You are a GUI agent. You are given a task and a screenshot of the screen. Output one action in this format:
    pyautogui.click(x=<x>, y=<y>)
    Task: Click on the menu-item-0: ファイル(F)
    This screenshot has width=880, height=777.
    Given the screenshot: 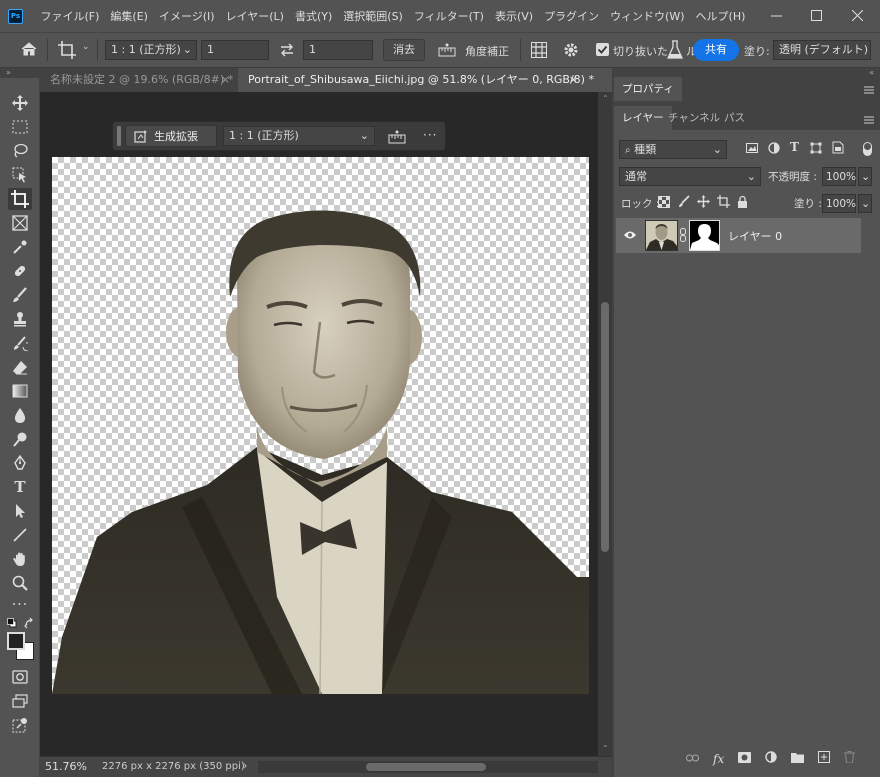 What is the action you would take?
    pyautogui.click(x=70, y=16)
    